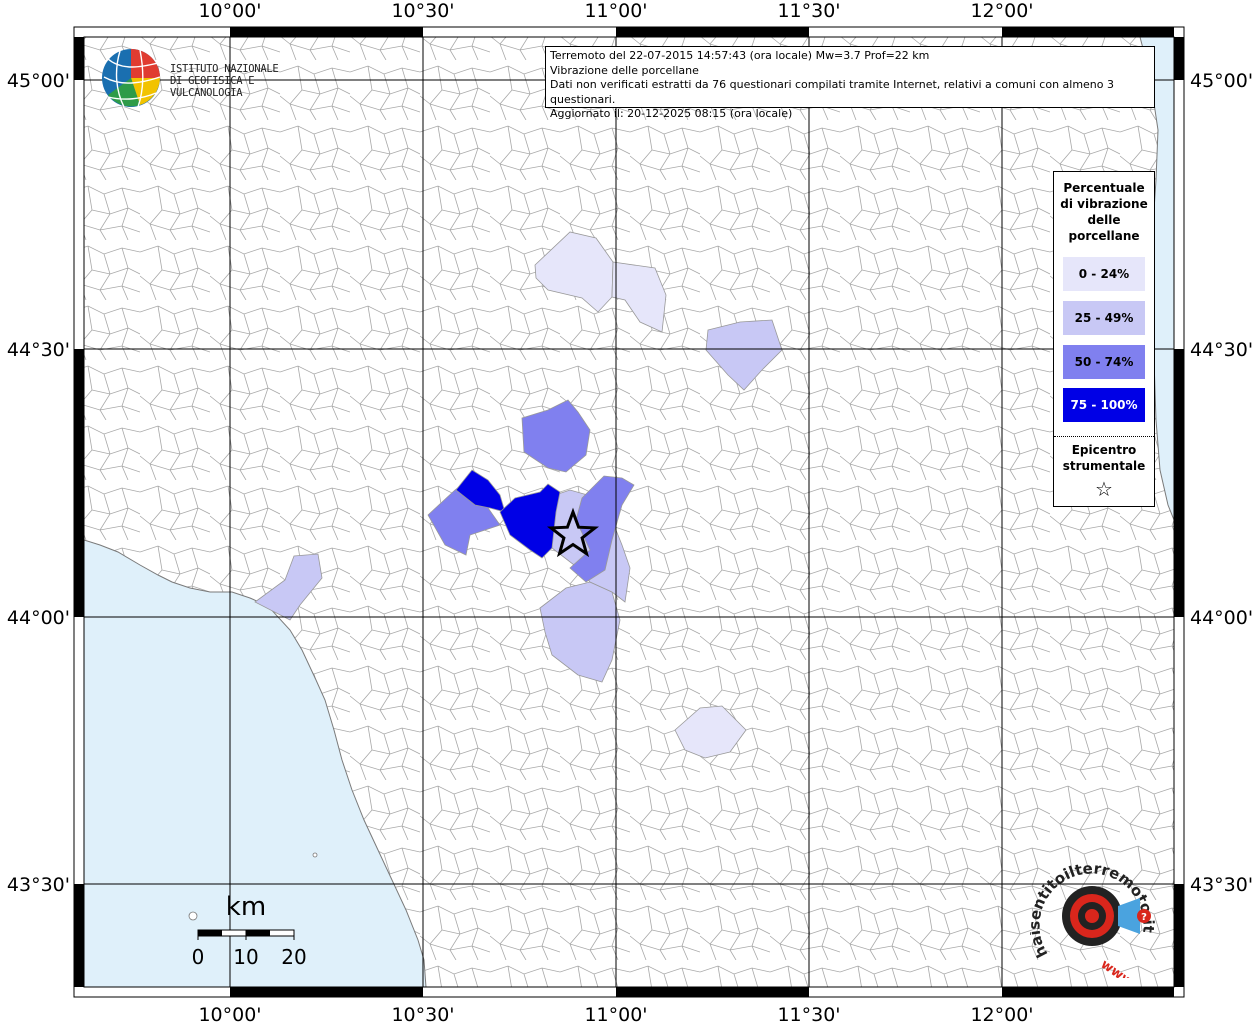 The height and width of the screenshot is (1024, 1256). What do you see at coordinates (1104, 436) in the screenshot?
I see `legend-separator` at bounding box center [1104, 436].